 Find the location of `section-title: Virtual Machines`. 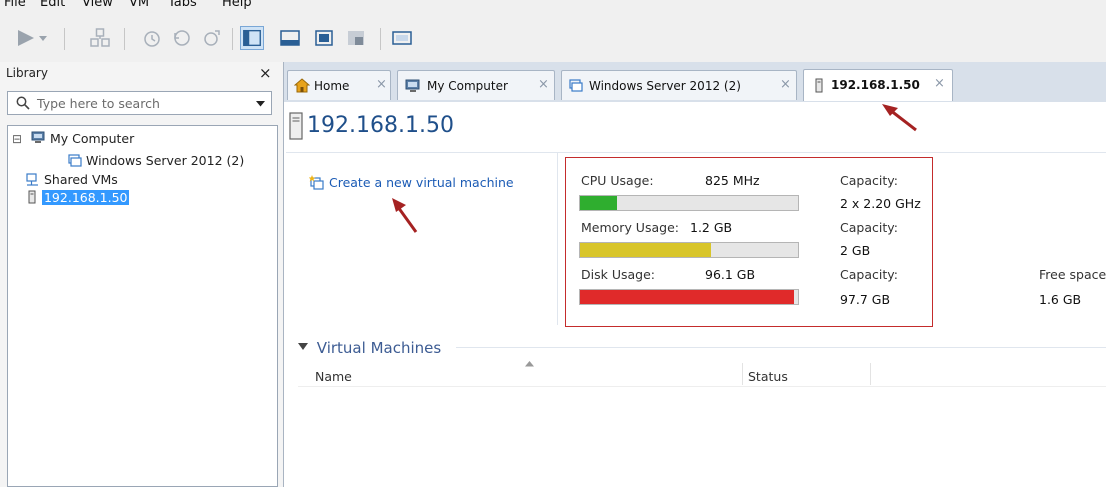

section-title: Virtual Machines is located at coordinates (379, 348).